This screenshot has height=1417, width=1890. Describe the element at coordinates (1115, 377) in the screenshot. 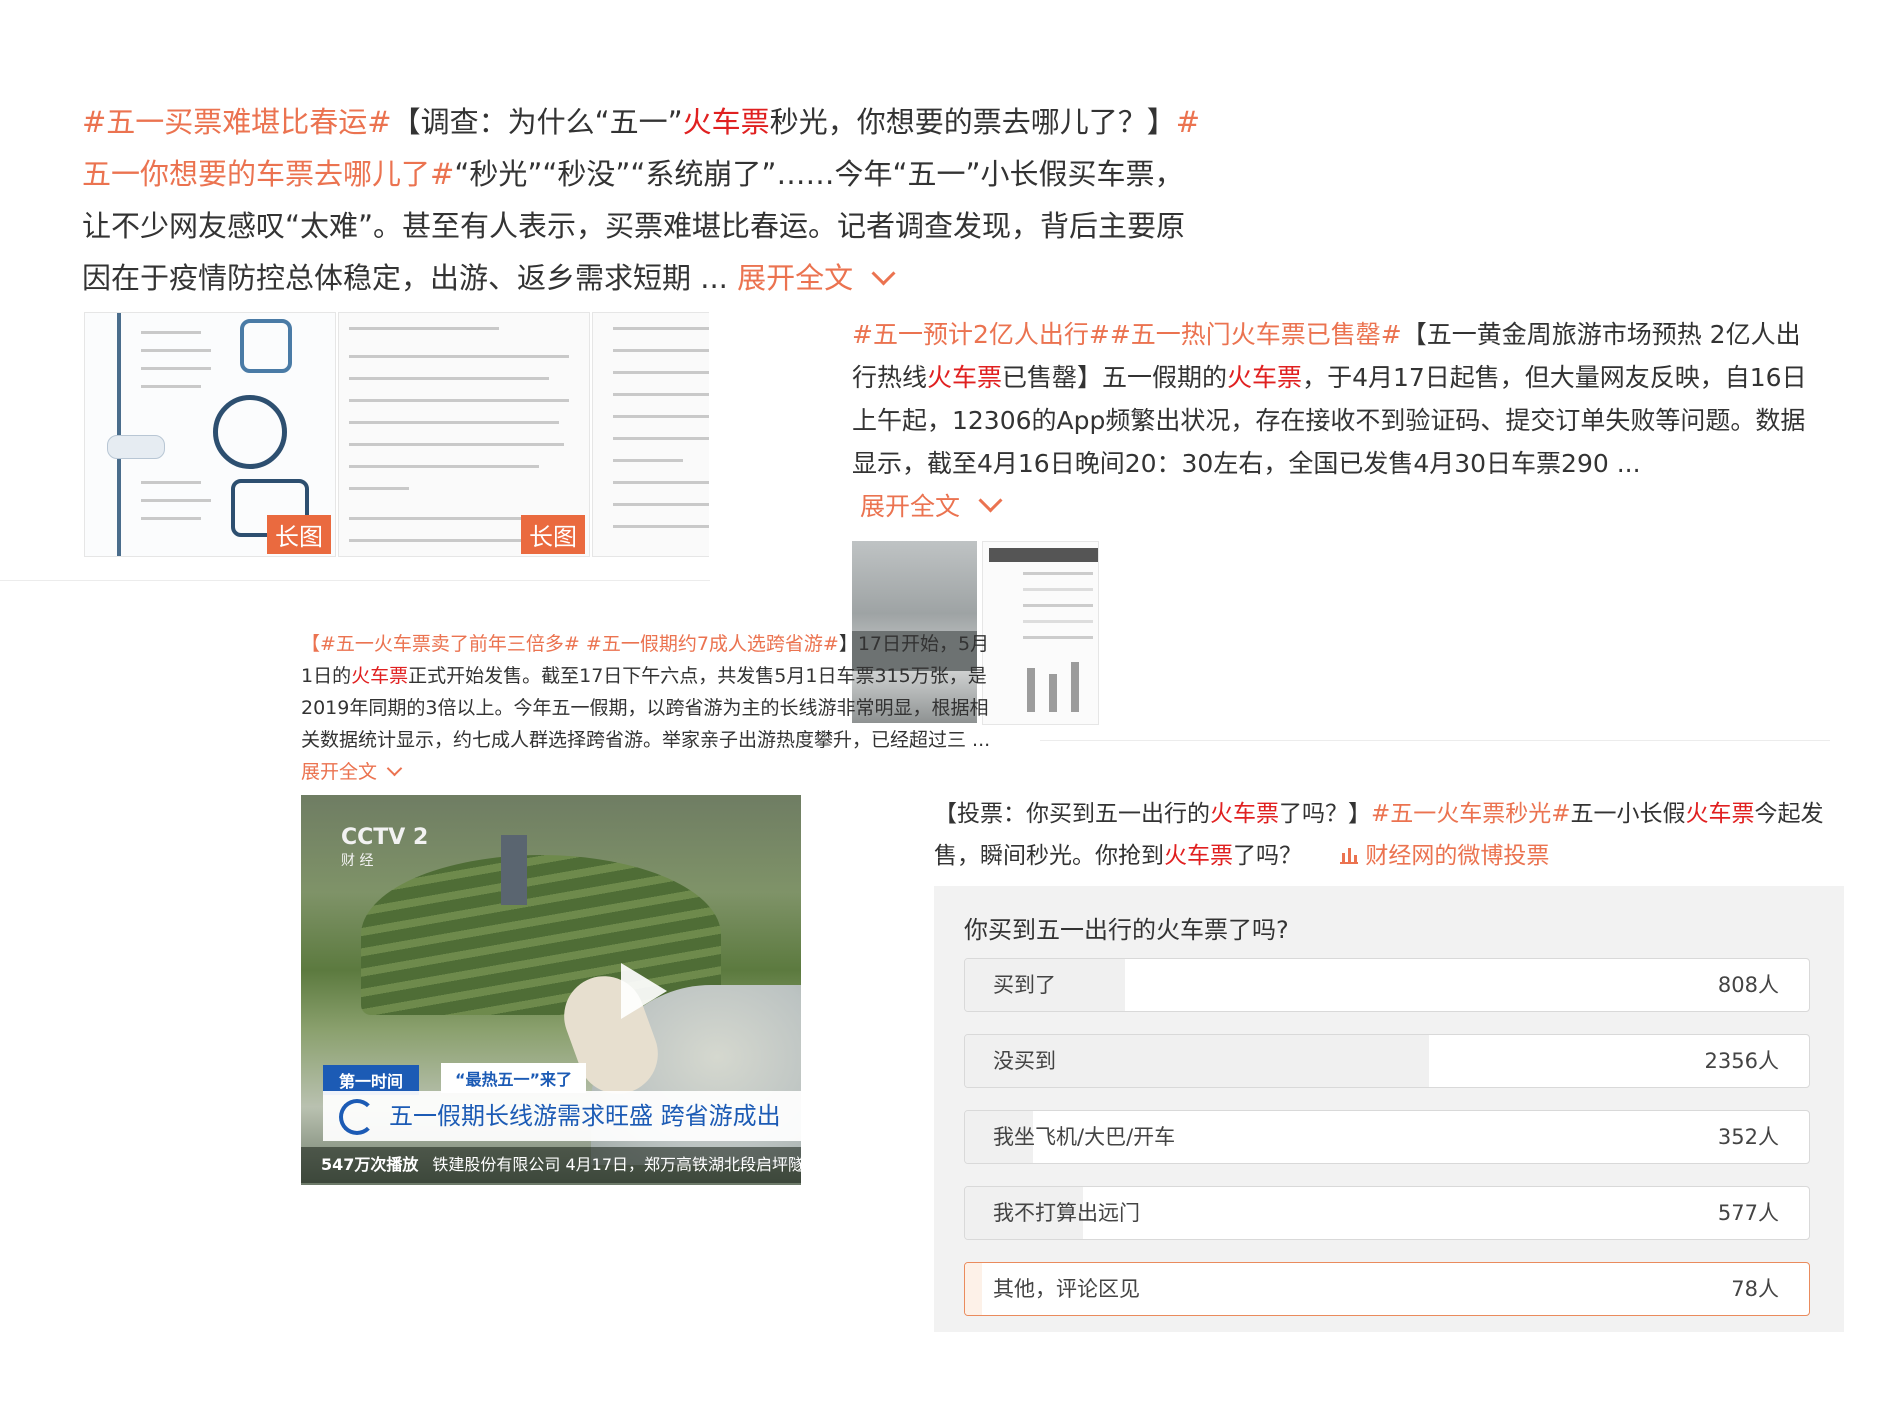

I see `post-text: 已售罄】五一假期的` at that location.